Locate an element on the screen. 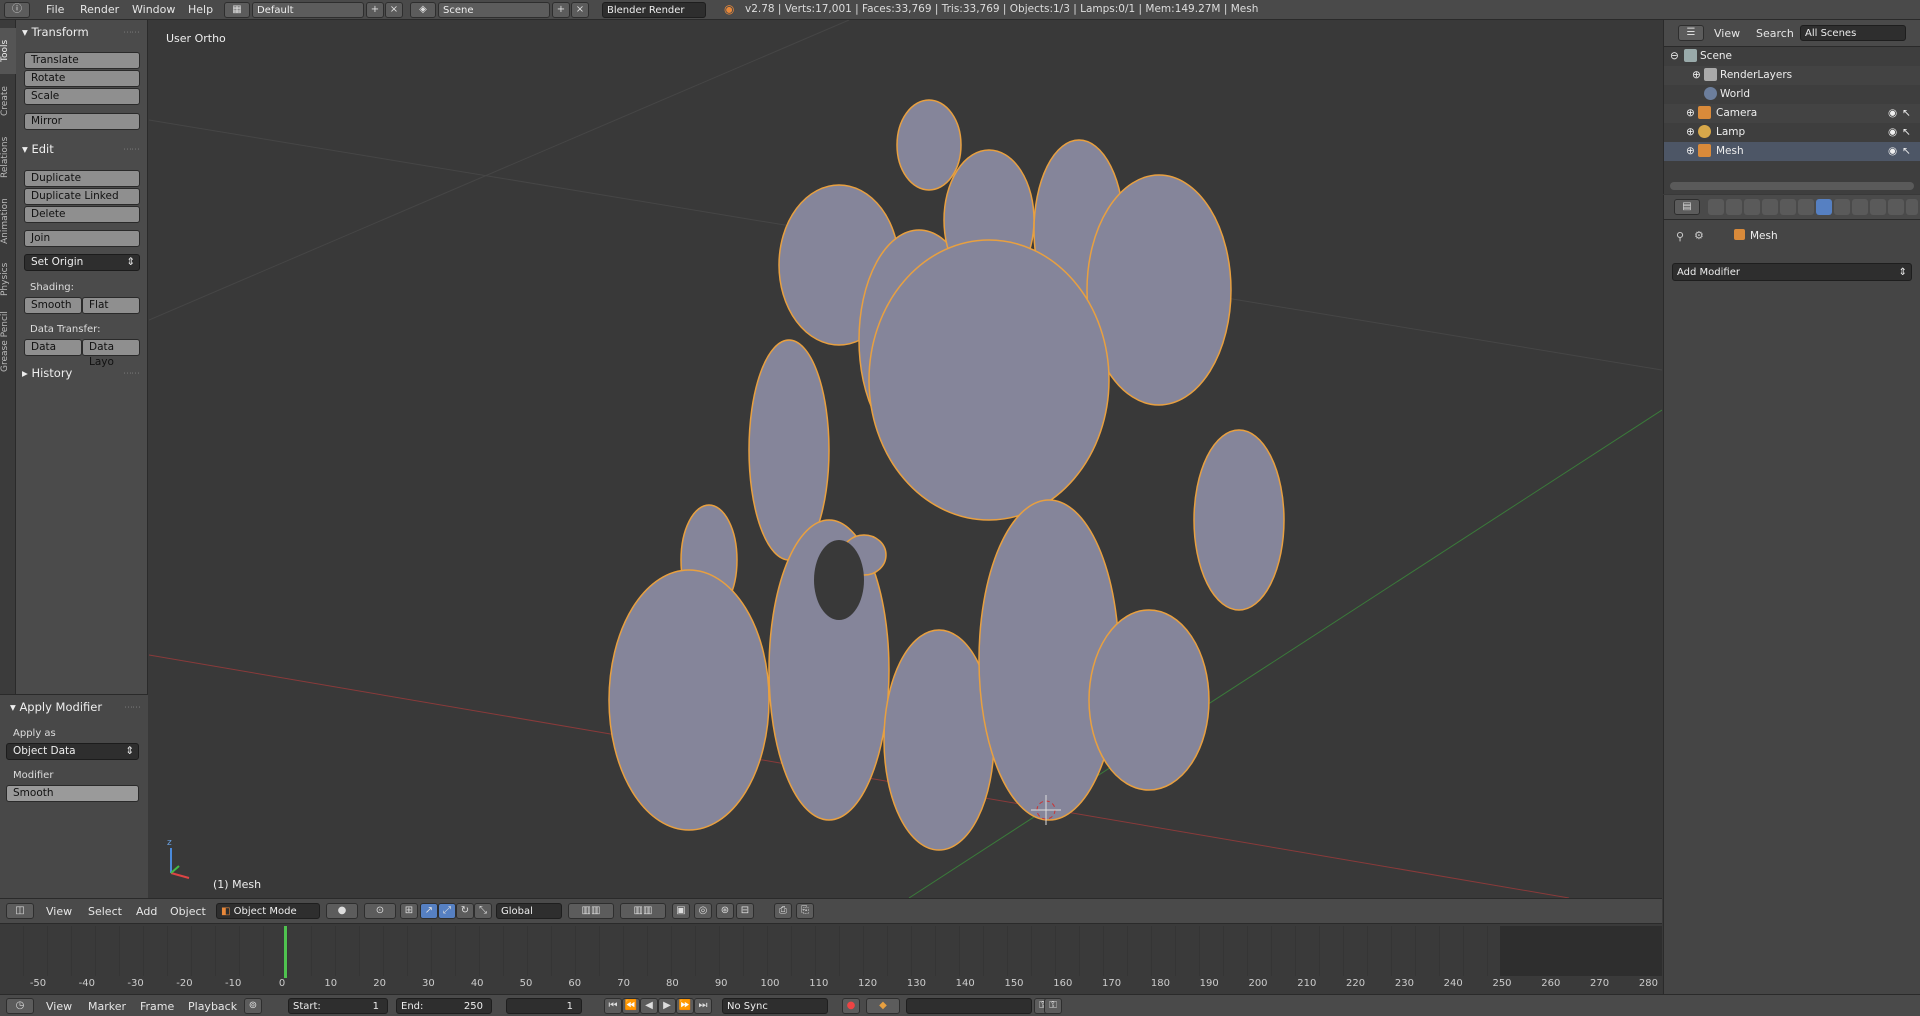  apply-modifier-header: ▾ Apply Modifier is located at coordinates (56, 707).